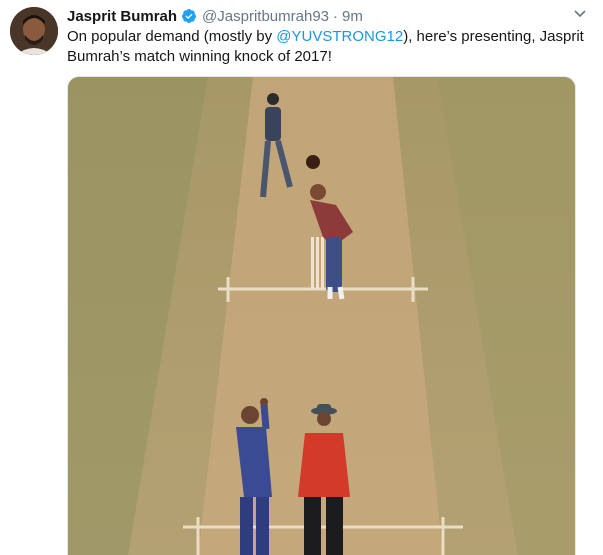 This screenshot has width=603, height=555. I want to click on mention-link: @YUVSTRONG12, so click(339, 36).